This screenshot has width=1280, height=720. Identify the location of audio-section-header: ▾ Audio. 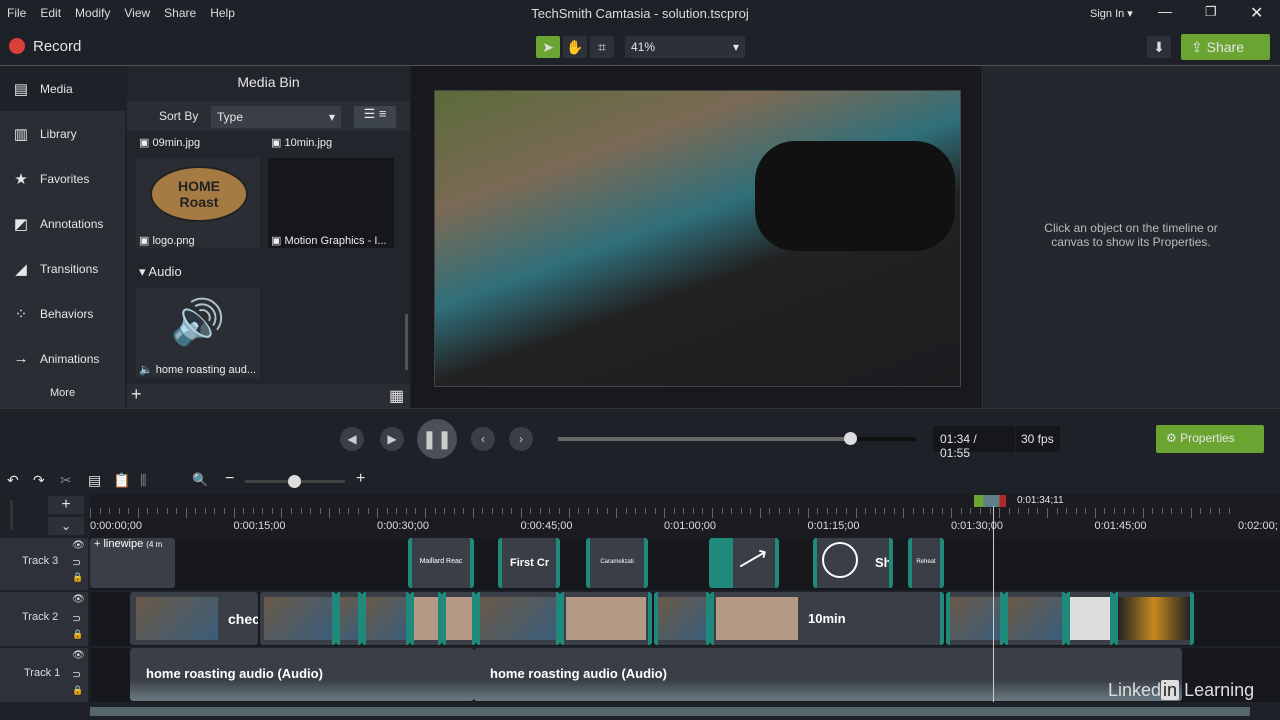
(160, 272).